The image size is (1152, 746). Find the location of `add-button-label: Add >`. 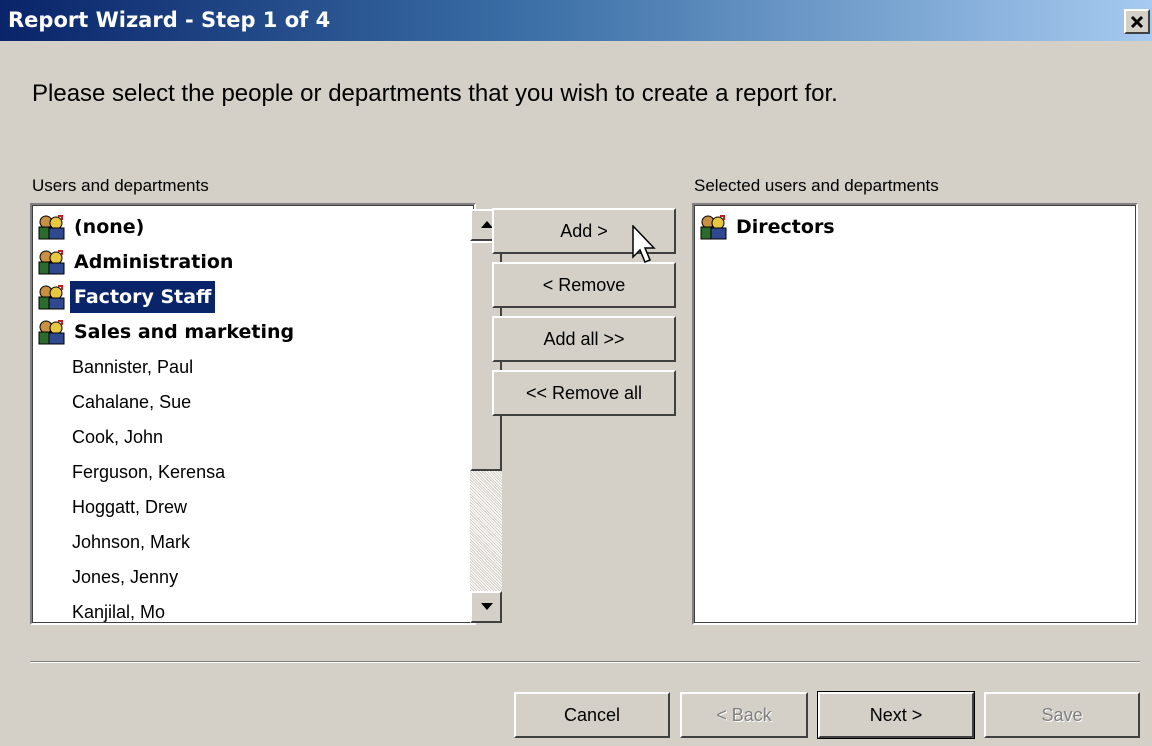

add-button-label: Add > is located at coordinates (584, 230).